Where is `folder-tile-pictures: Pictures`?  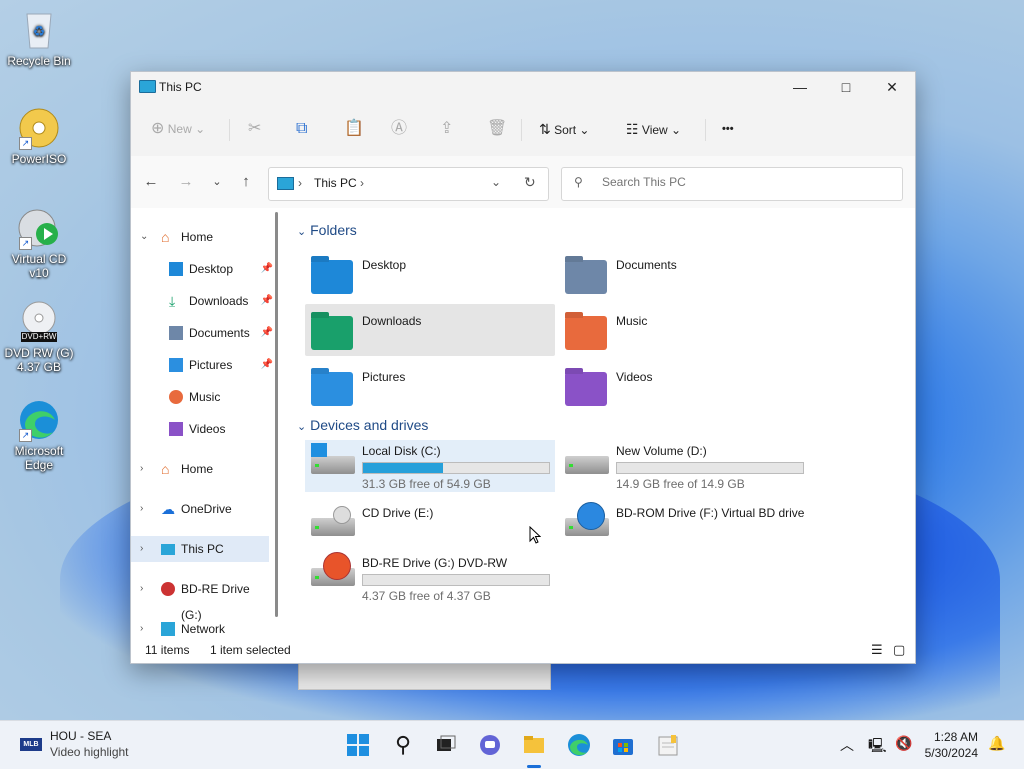 folder-tile-pictures: Pictures is located at coordinates (430, 386).